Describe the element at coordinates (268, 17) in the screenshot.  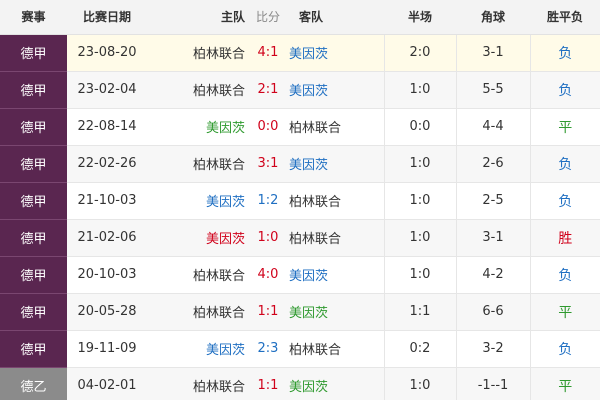
I see `header-score: 比分` at that location.